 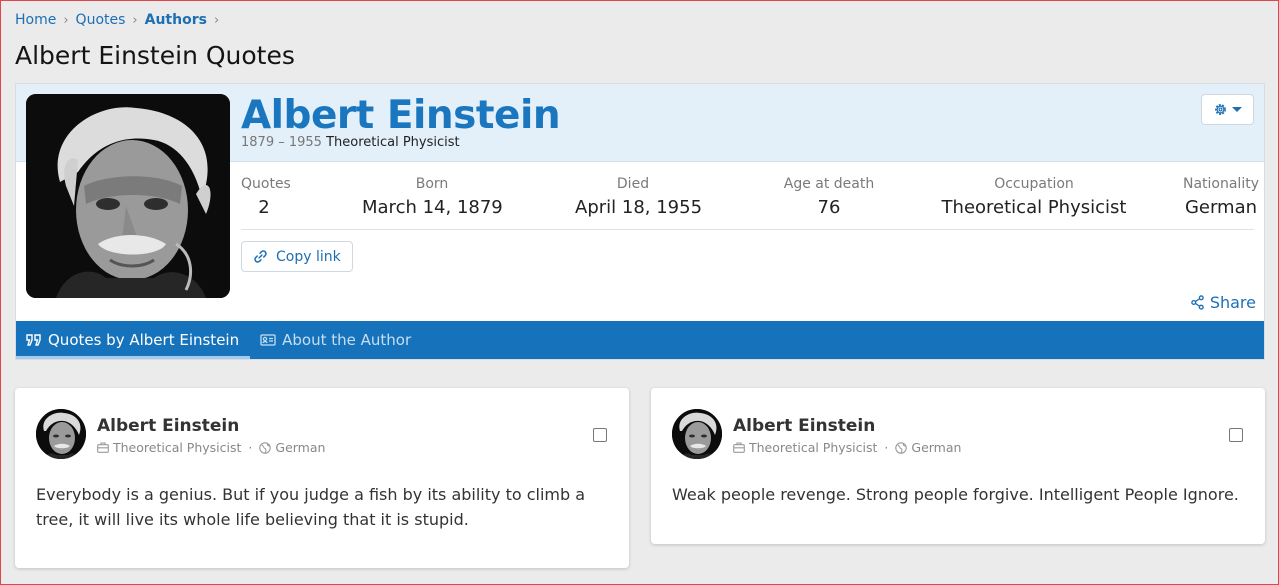 I want to click on tab-quotes-label: Quotes by Albert Einstein, so click(x=144, y=340).